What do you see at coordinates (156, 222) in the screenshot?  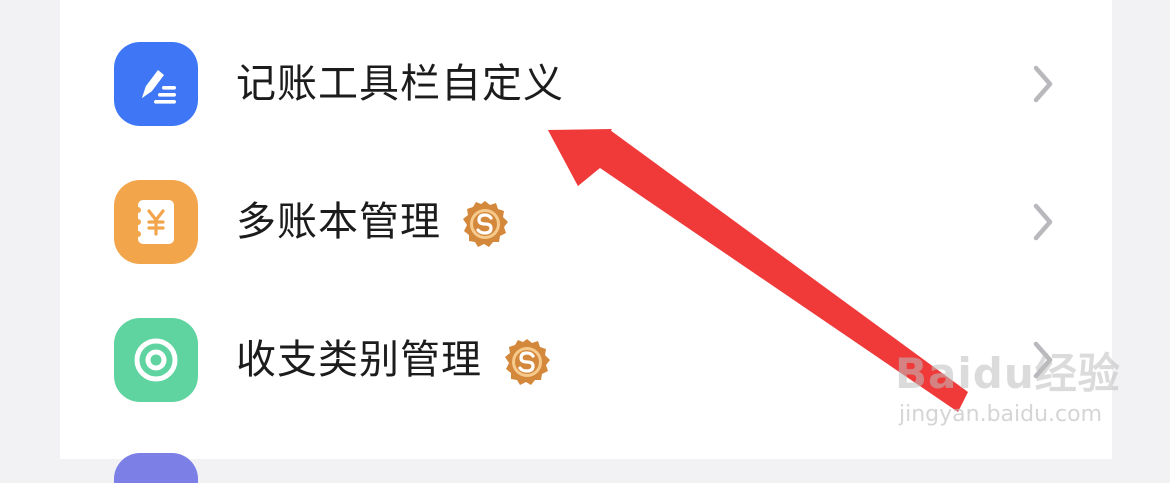 I see `yuan-ledger-icon` at bounding box center [156, 222].